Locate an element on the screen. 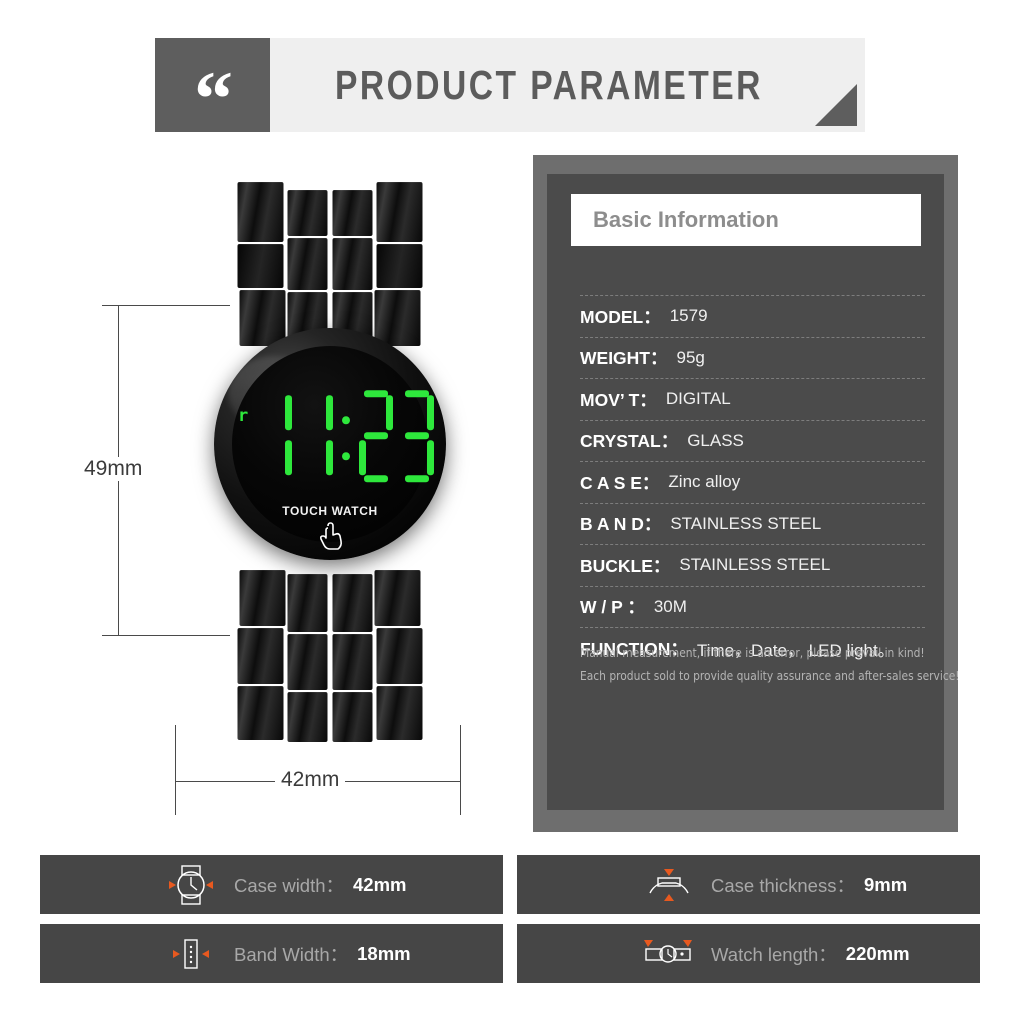 The width and height of the screenshot is (1020, 1020). watch-length-icon is located at coordinates (668, 954).